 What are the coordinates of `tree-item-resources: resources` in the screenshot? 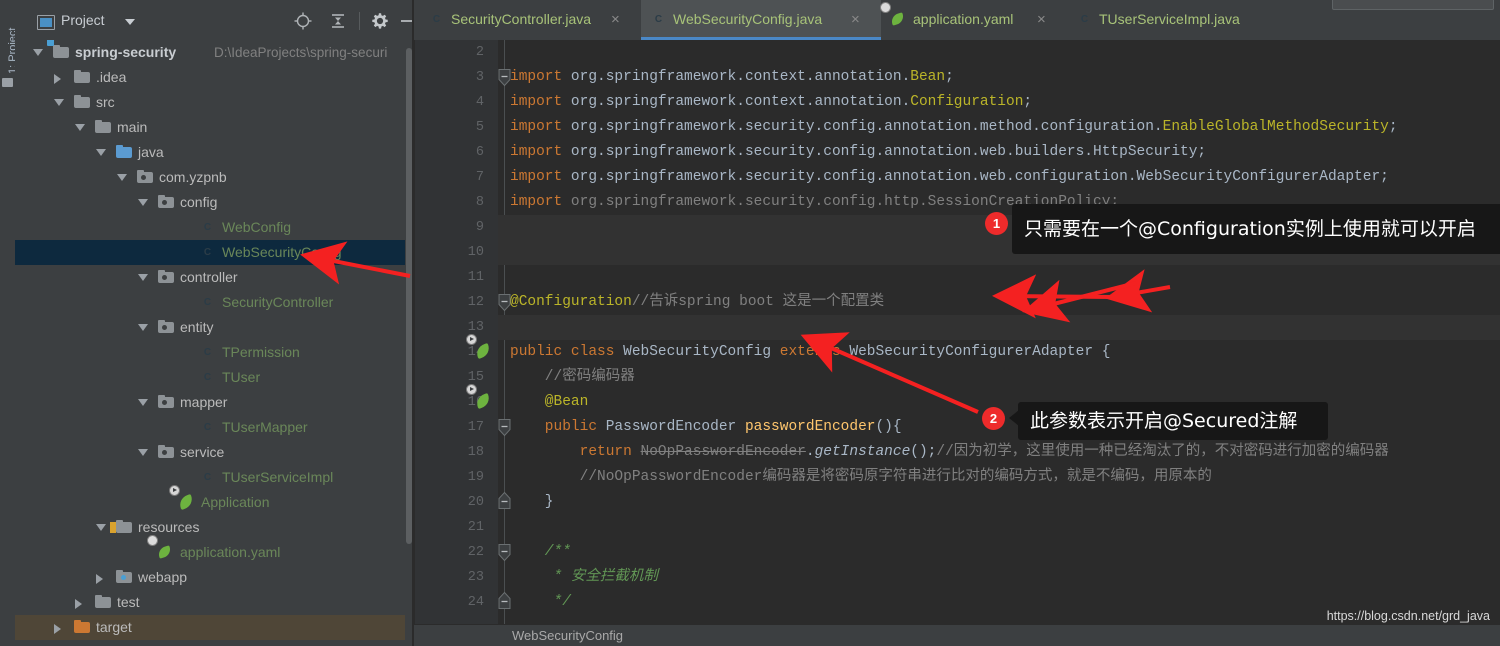 It's located at (214, 527).